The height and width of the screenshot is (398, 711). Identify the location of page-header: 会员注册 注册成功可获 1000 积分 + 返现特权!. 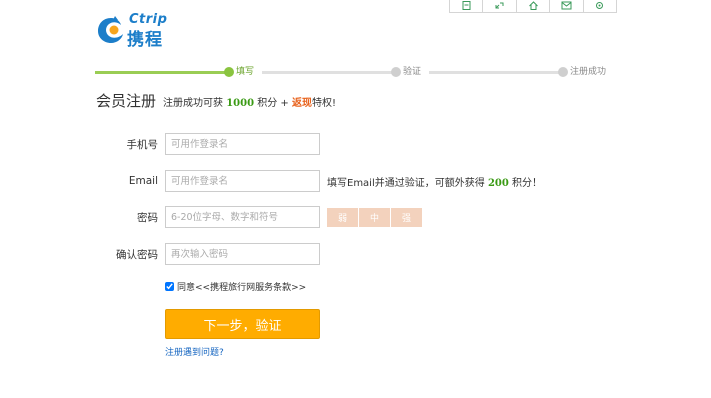
(216, 100).